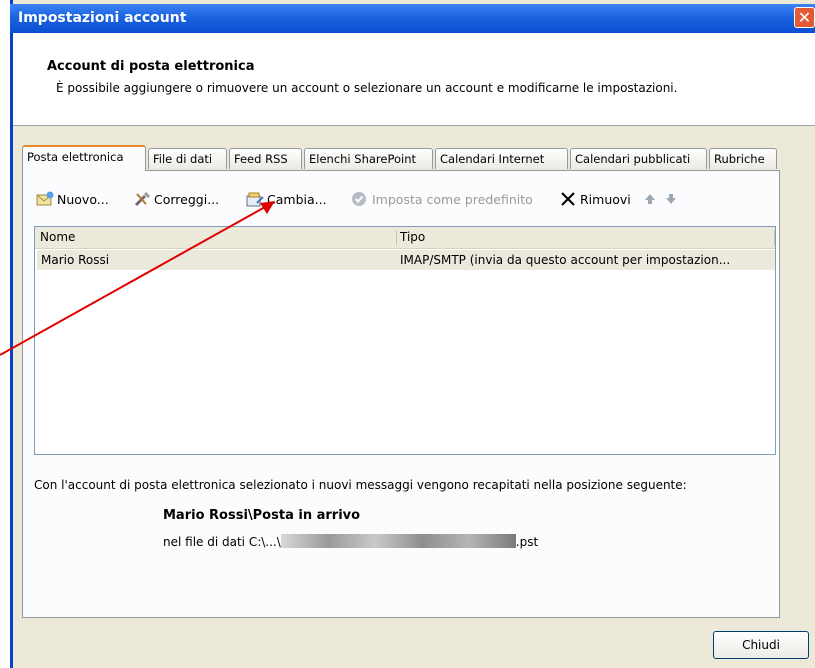 This screenshot has height=668, width=815. I want to click on tab-calendari-internet: Calendari Internet, so click(501, 158).